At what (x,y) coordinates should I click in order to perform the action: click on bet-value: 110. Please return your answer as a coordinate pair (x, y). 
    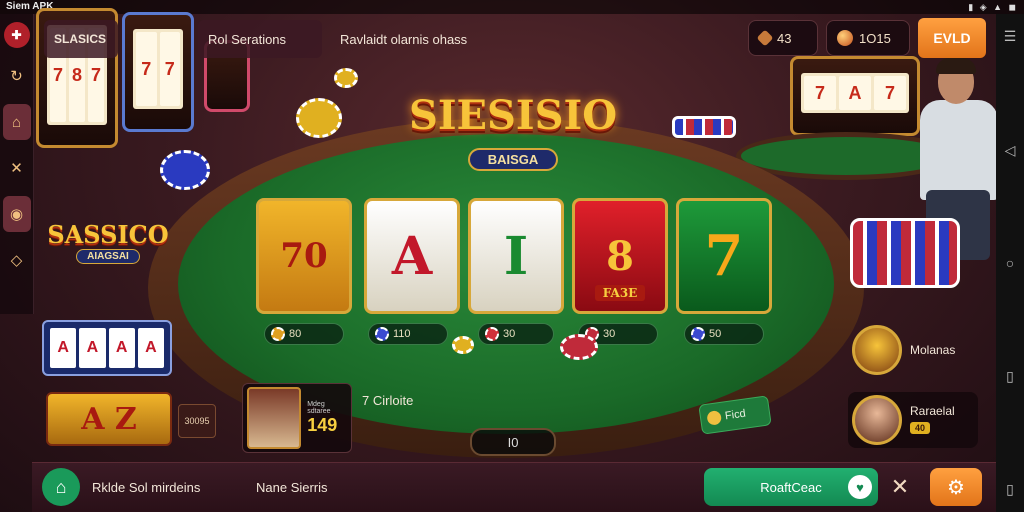
    Looking at the image, I should click on (402, 334).